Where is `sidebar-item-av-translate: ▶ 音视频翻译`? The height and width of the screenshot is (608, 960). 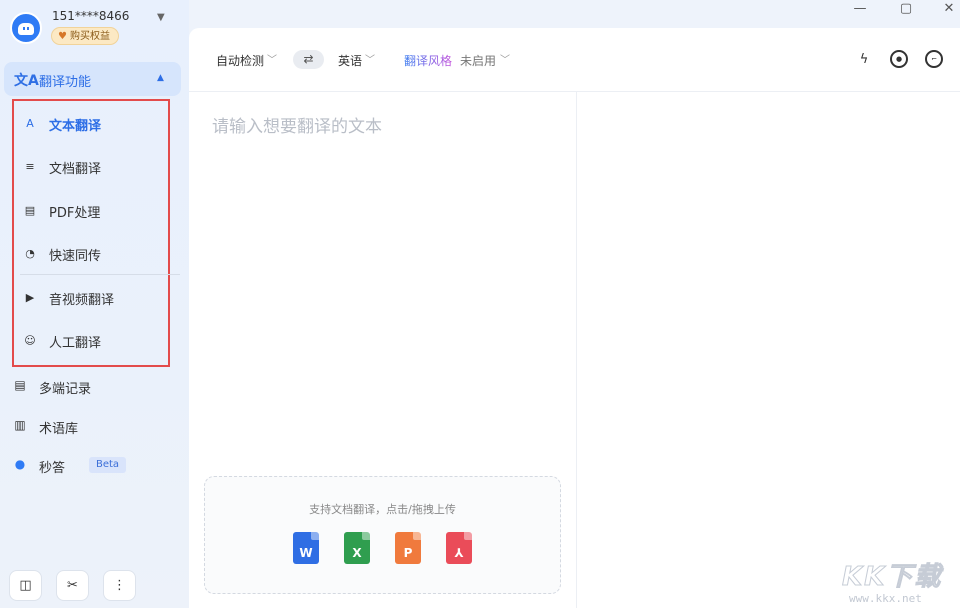
sidebar-item-av-translate: ▶ 音视频翻译 is located at coordinates (97, 297).